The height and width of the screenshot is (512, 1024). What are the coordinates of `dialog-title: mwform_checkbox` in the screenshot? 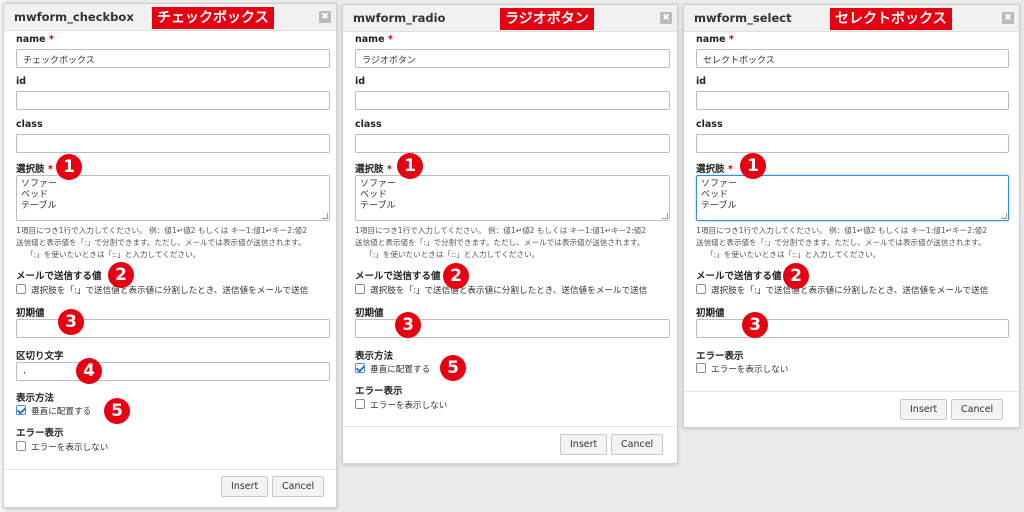 It's located at (74, 17).